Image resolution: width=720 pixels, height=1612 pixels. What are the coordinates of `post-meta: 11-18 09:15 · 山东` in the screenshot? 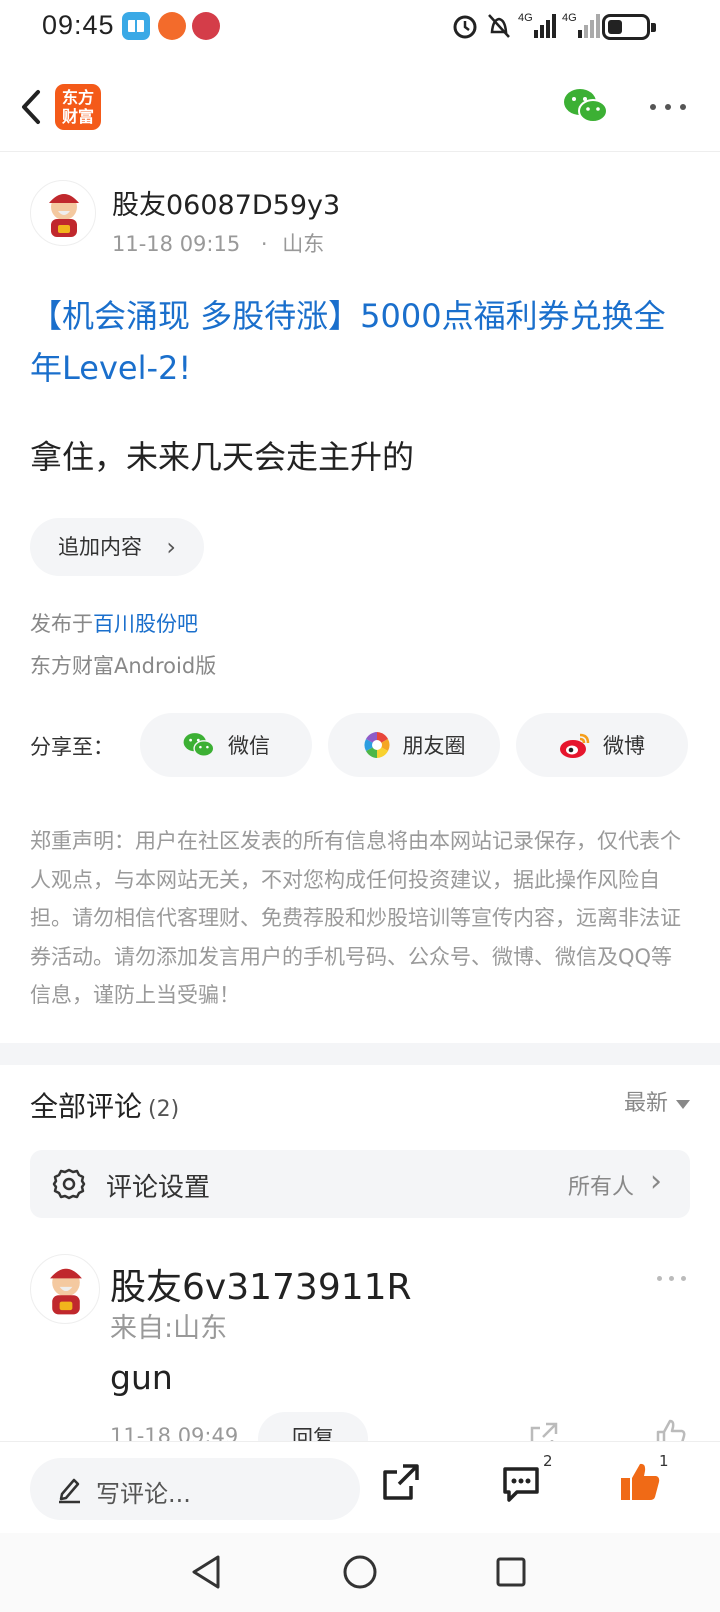 It's located at (218, 243).